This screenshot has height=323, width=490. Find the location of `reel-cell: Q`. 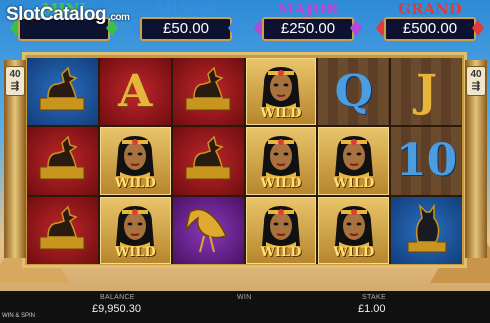

reel-cell: Q is located at coordinates (354, 92).